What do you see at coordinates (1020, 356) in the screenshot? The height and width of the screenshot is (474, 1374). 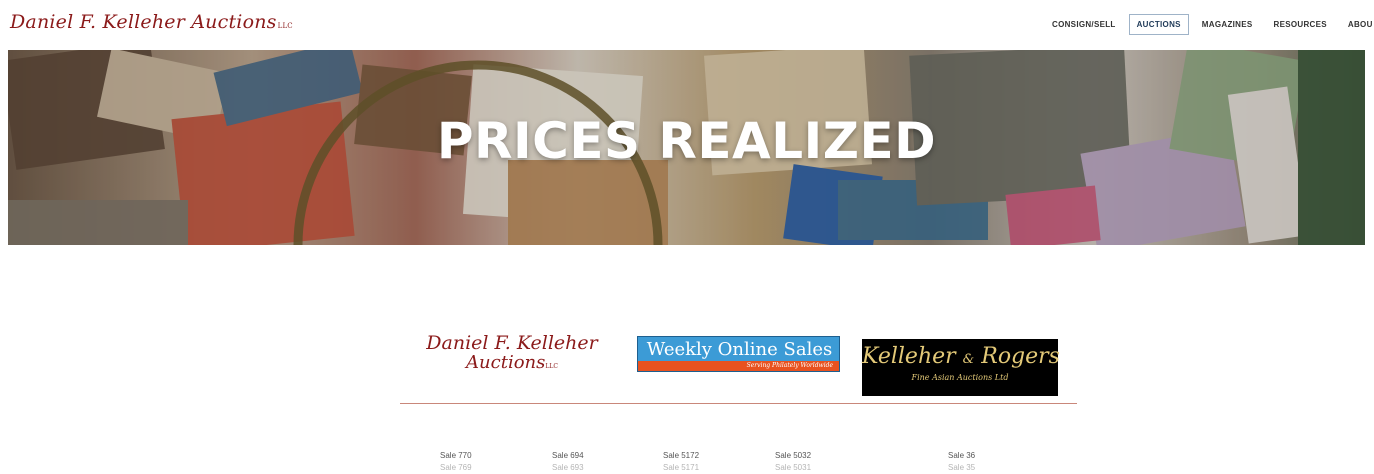 I see `brand-kr-title-b: Rogers` at bounding box center [1020, 356].